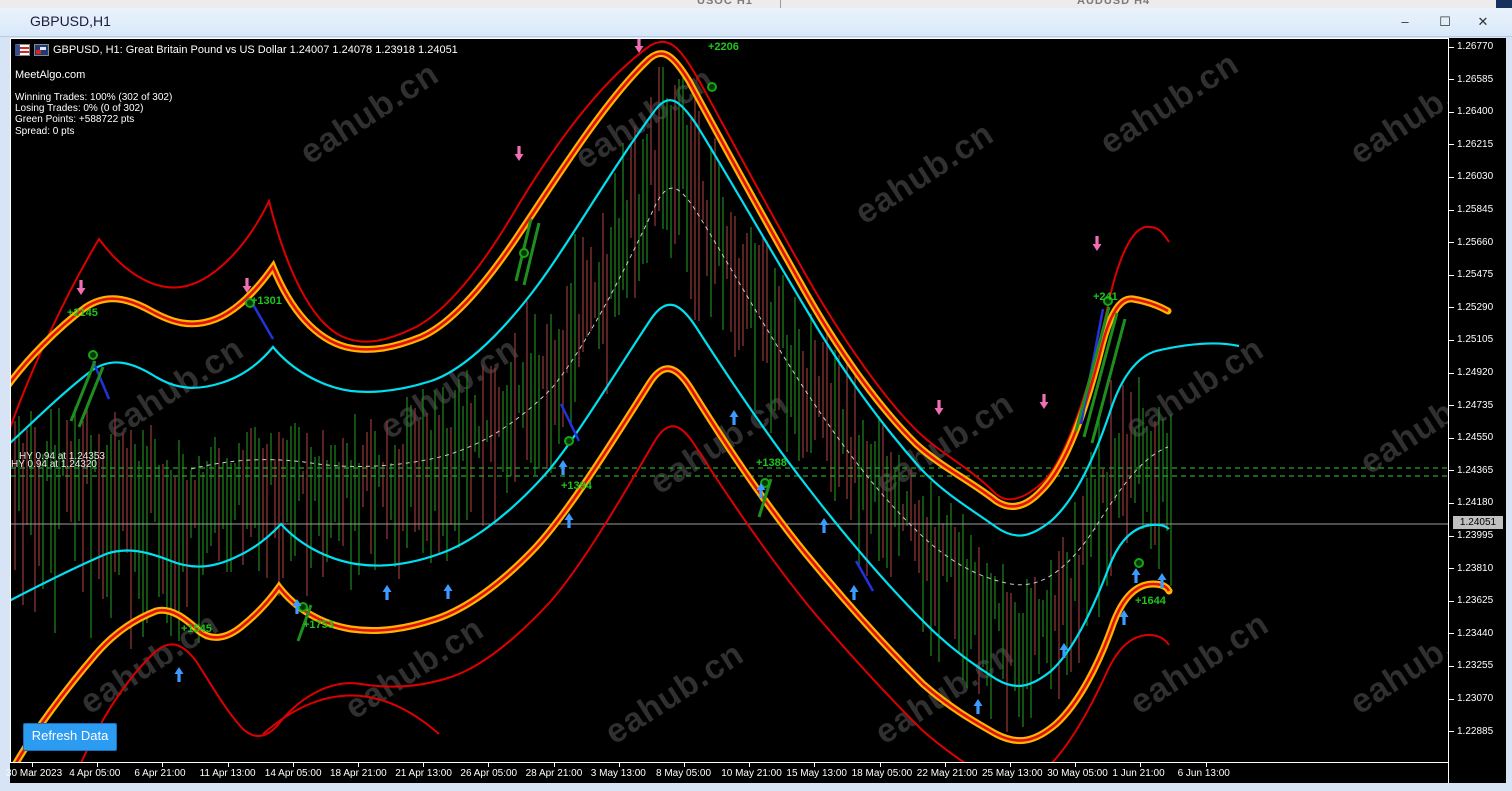  I want to click on window-title: GBPUSD,H1, so click(70, 21).